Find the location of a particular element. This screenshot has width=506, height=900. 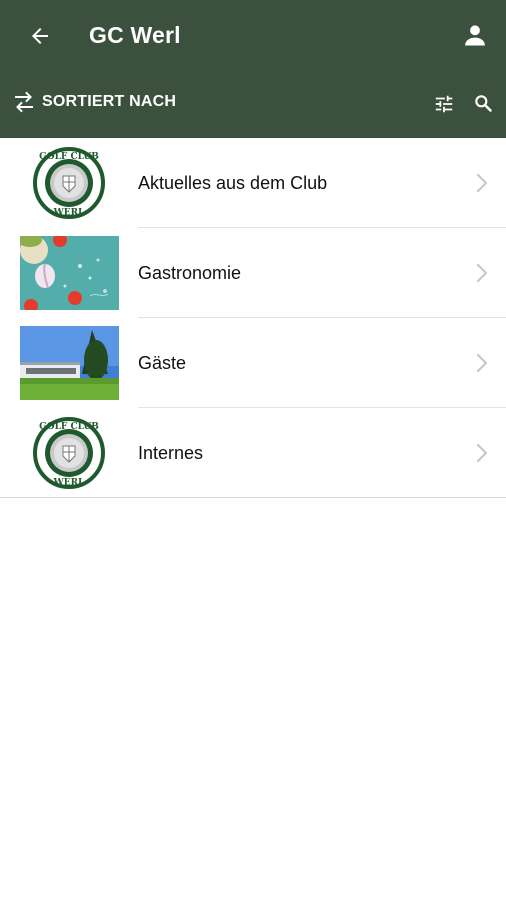

list-item-label: Internes is located at coordinates (171, 453).